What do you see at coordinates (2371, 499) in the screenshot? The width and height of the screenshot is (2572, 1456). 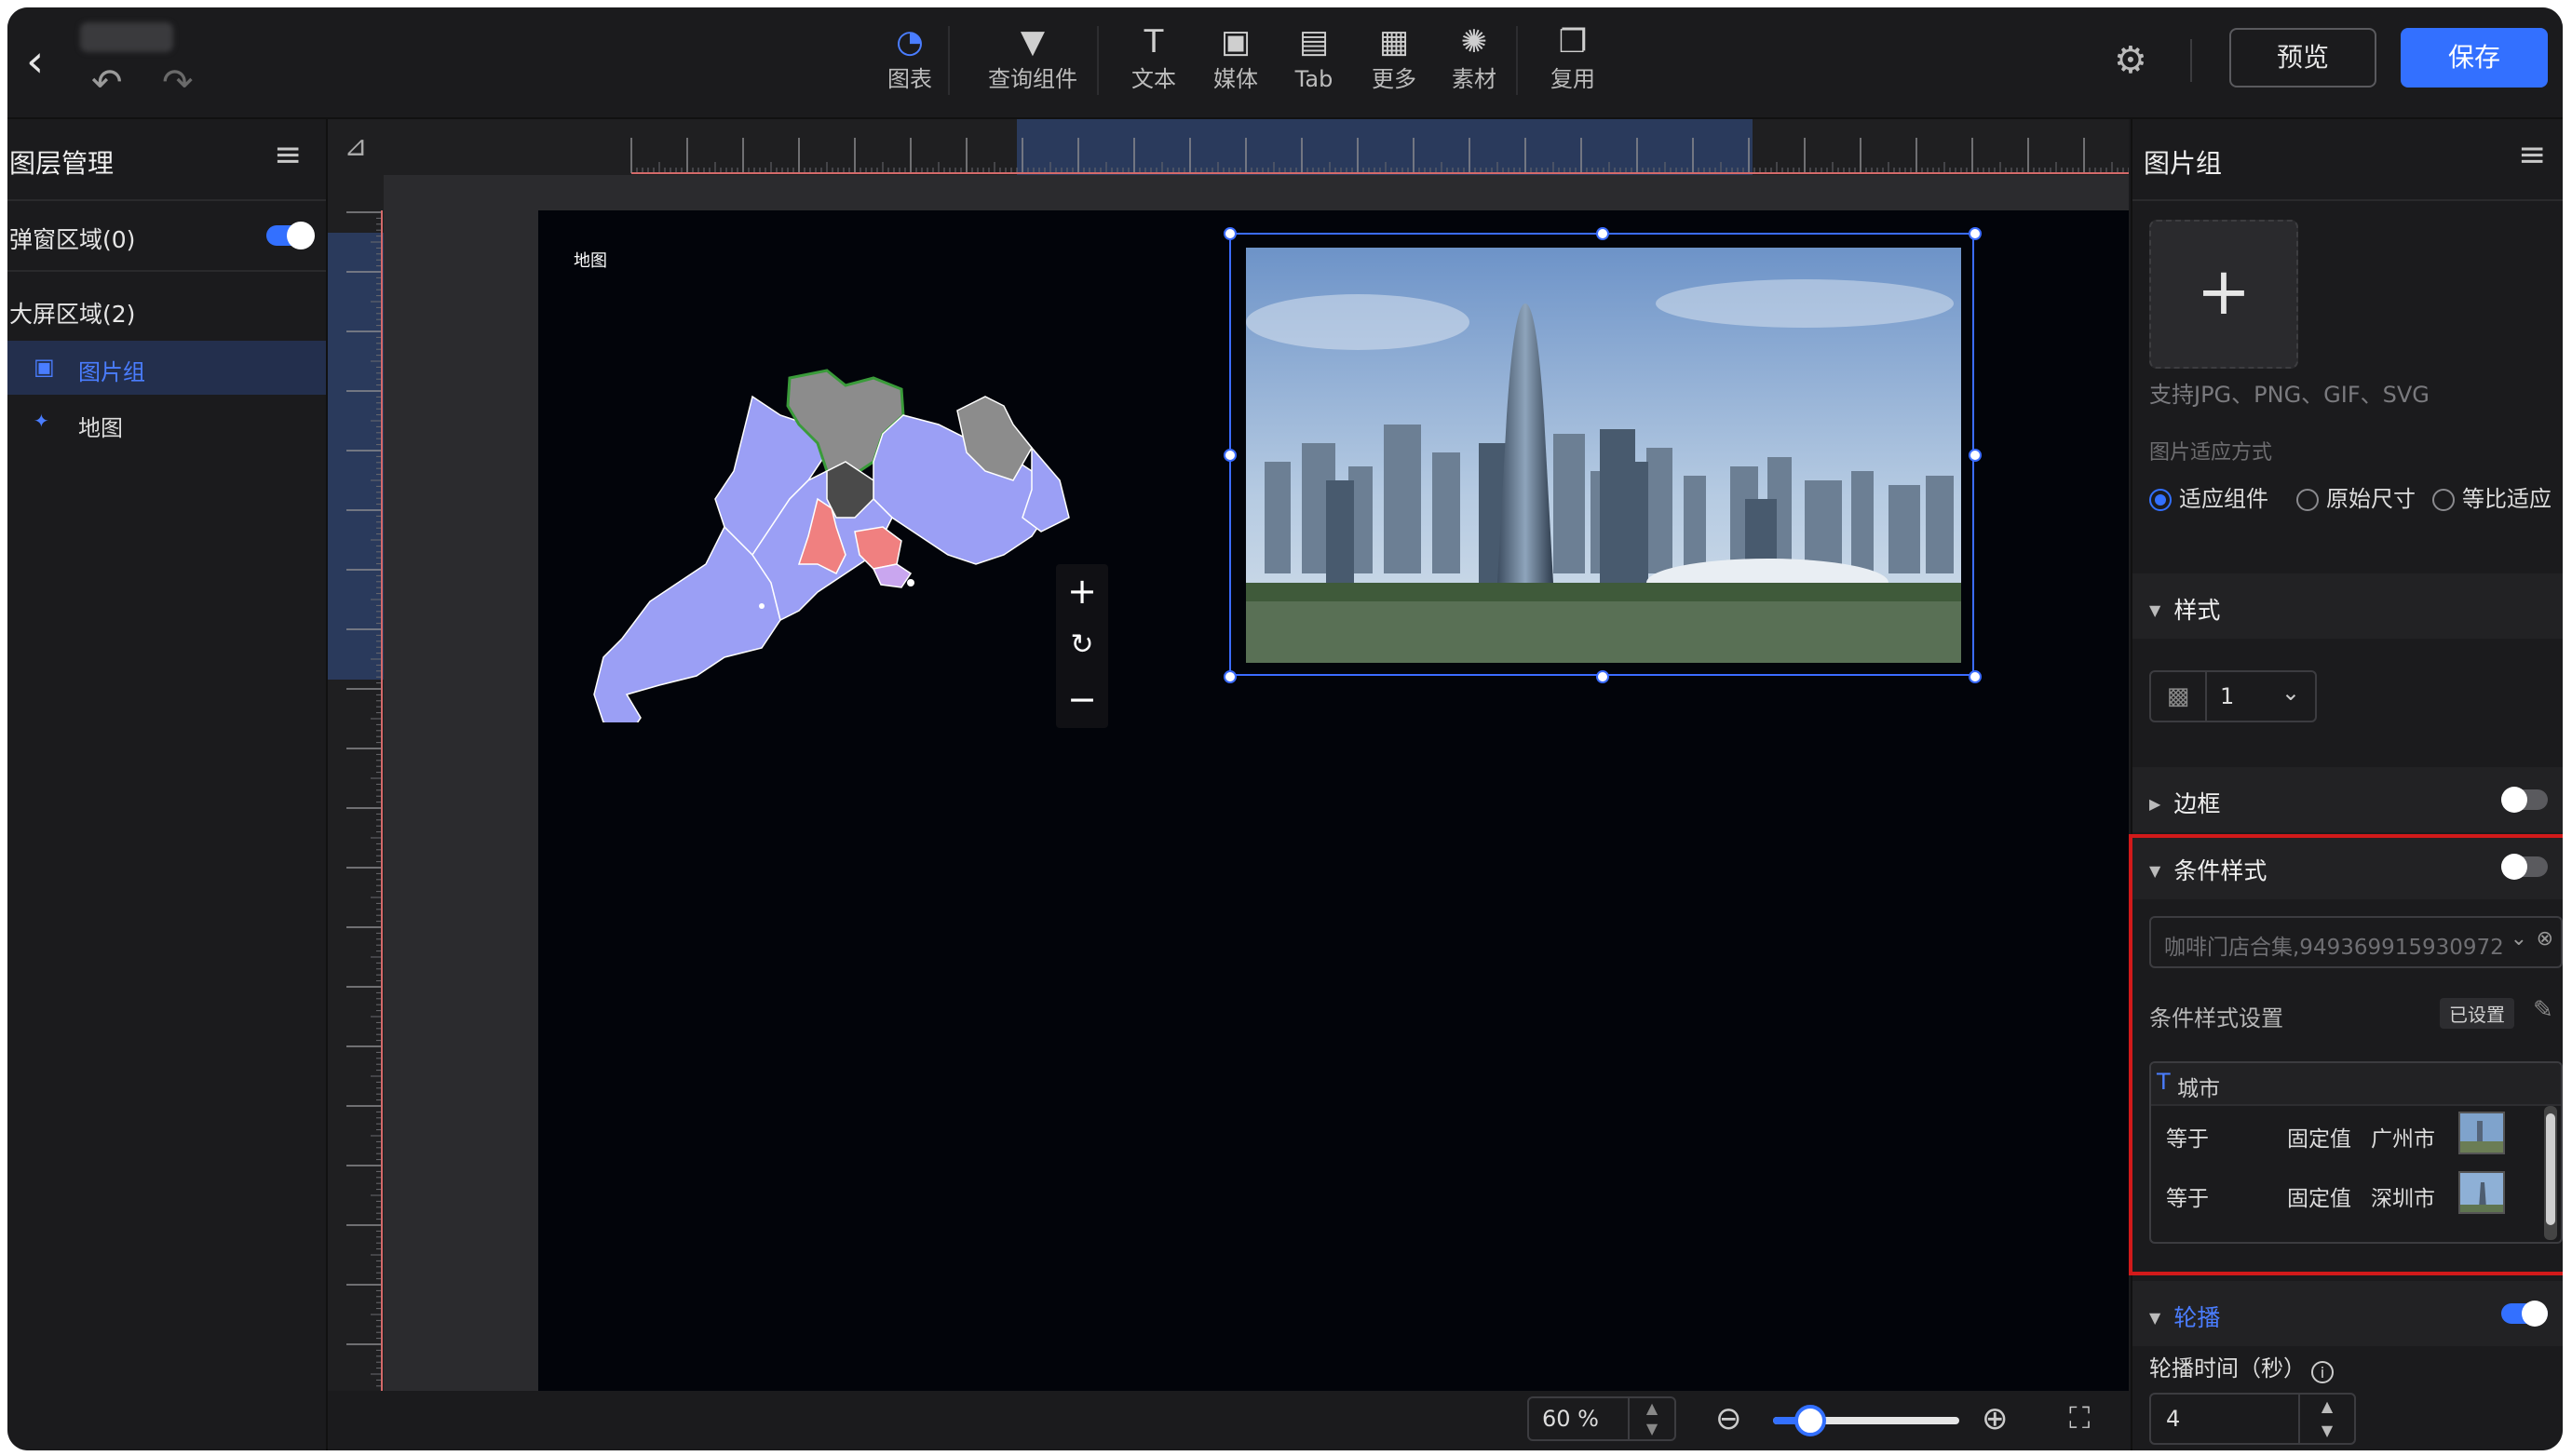 I see `radio-label: 原始尺寸` at bounding box center [2371, 499].